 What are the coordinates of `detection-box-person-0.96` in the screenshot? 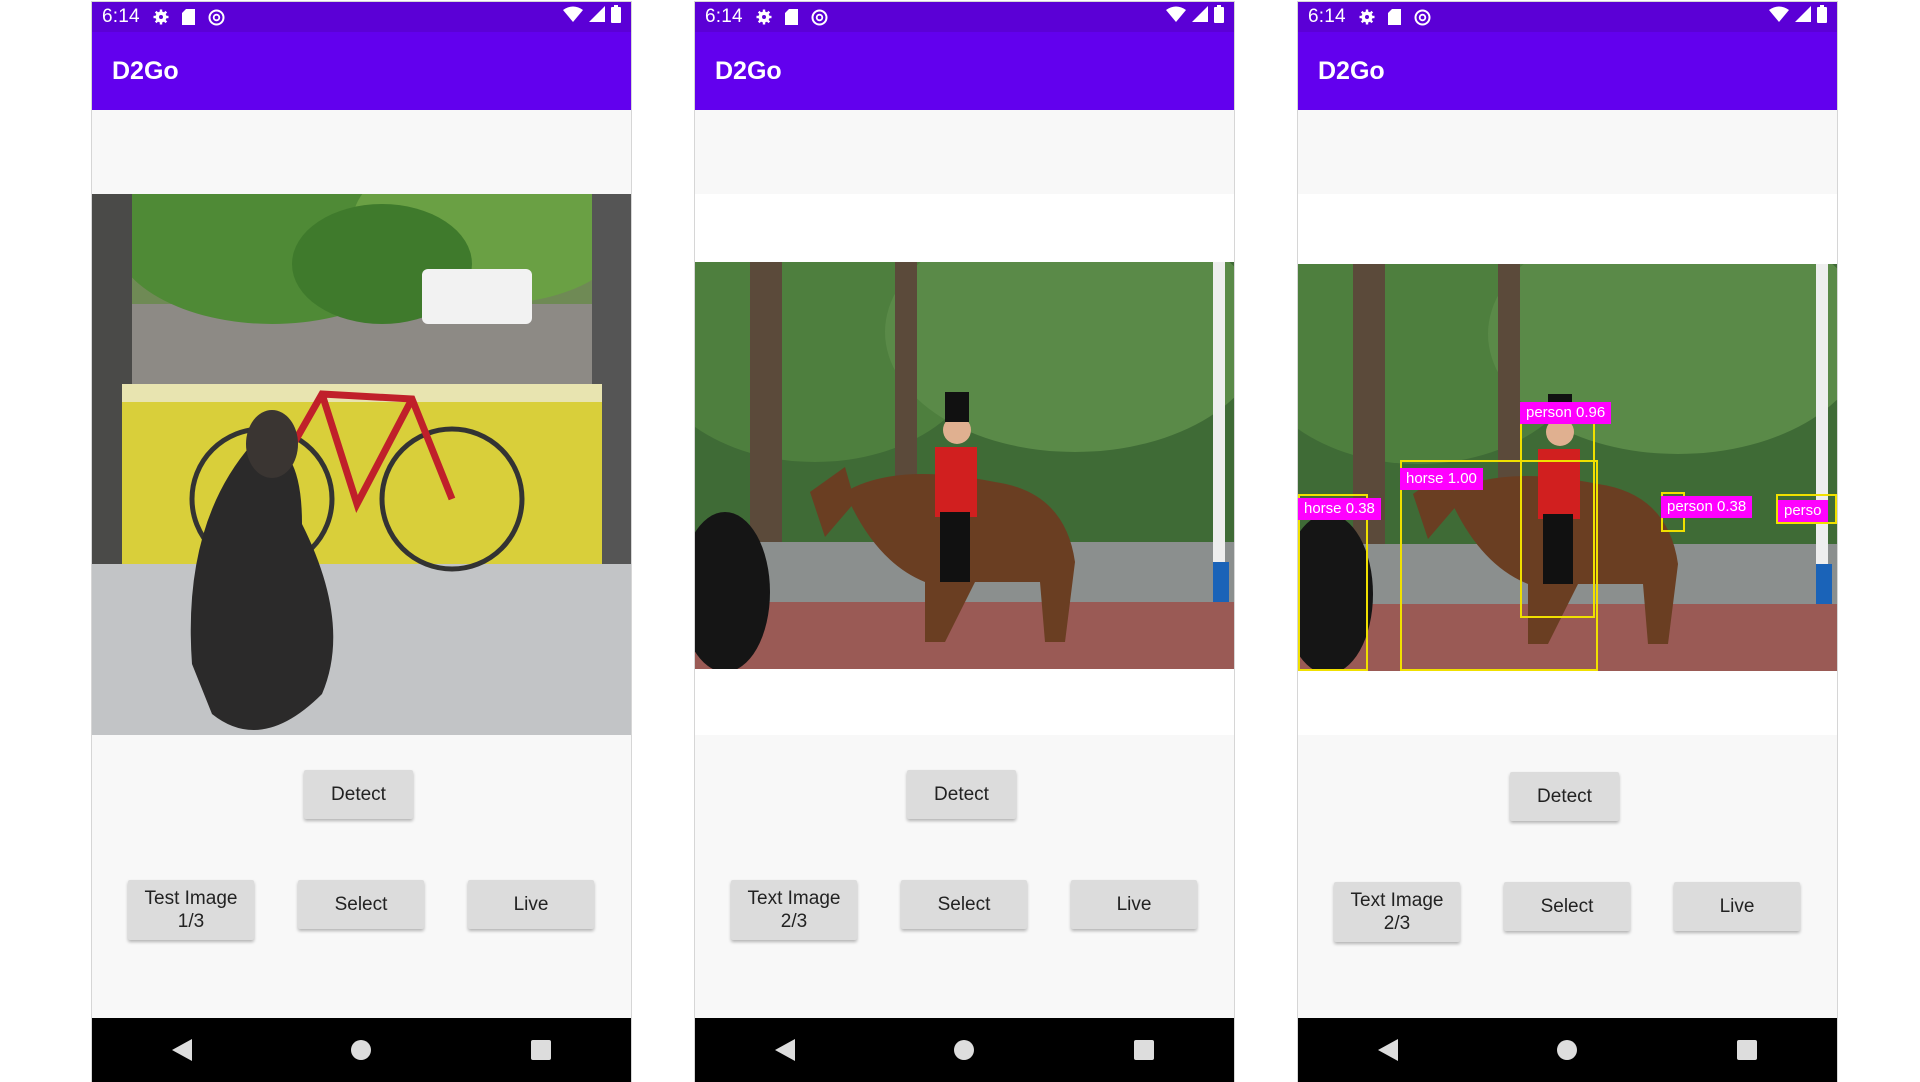 It's located at (1557, 510).